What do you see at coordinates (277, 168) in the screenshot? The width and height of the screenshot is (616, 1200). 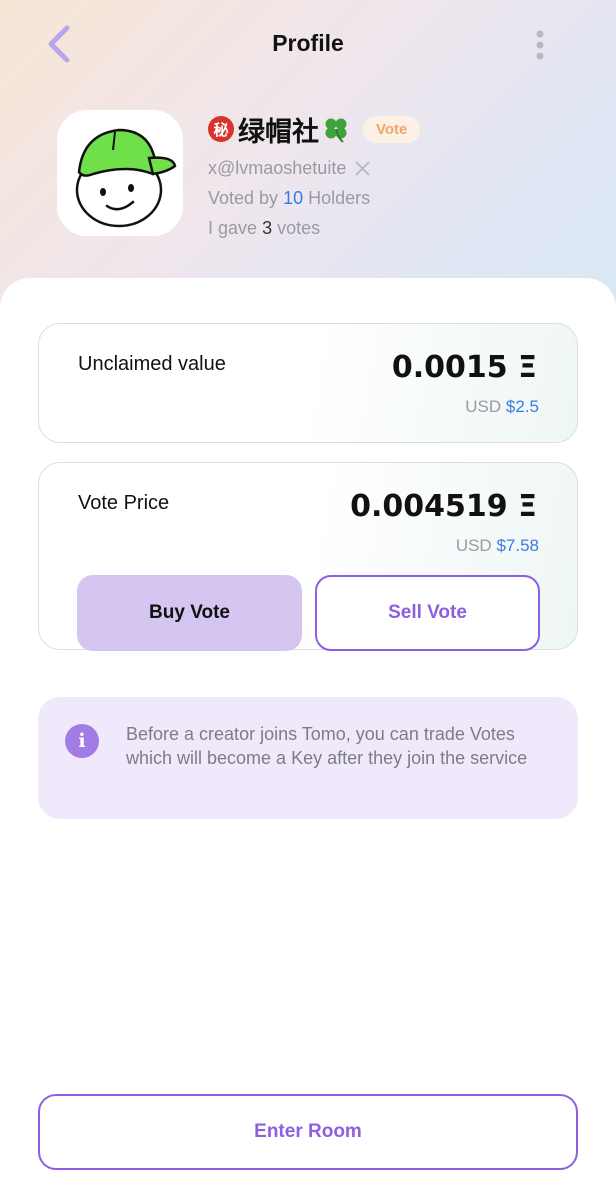 I see `profile-handle: x@lvmaoshetuite` at bounding box center [277, 168].